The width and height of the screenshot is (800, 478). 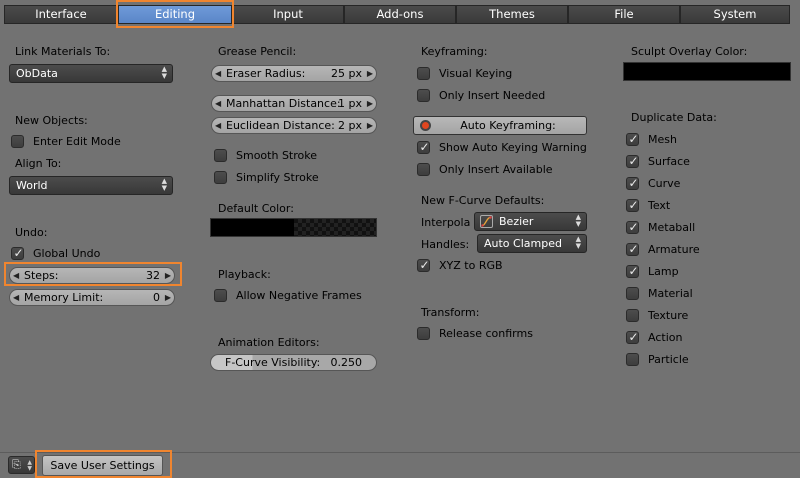 What do you see at coordinates (476, 73) in the screenshot?
I see `visual-keying-label: Visual Keying` at bounding box center [476, 73].